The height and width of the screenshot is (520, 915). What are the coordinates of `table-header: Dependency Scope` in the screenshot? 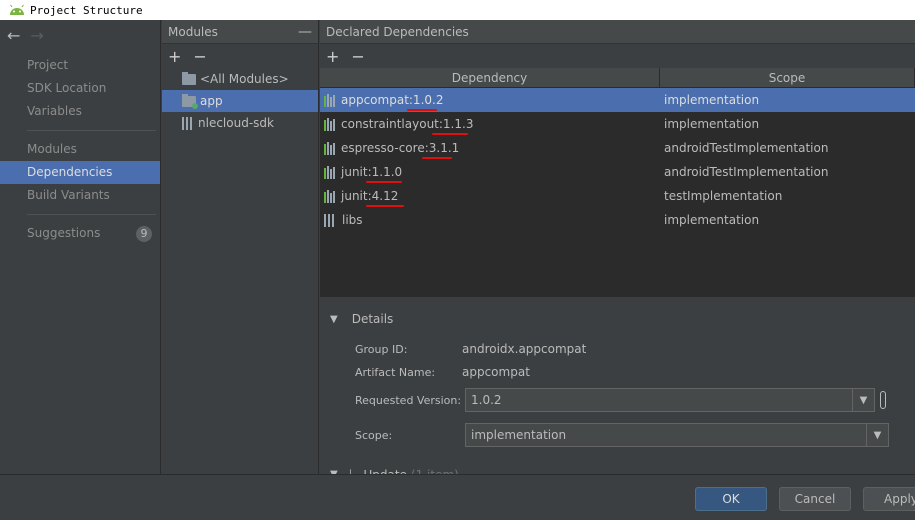 It's located at (617, 78).